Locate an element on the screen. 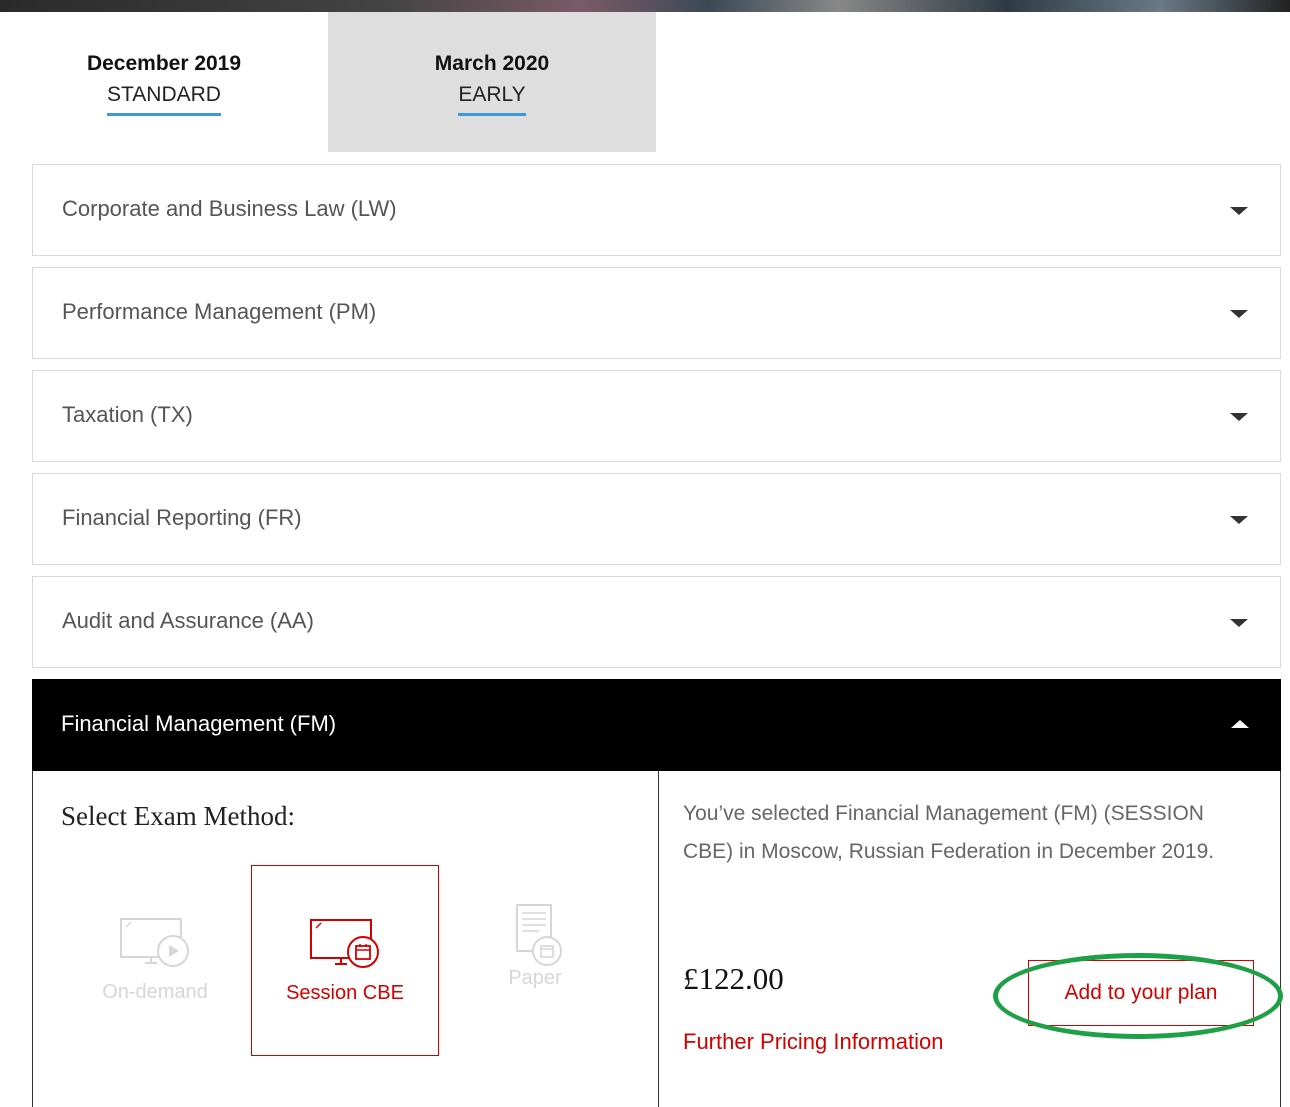 This screenshot has width=1290, height=1107. accordion-item-label: Financial Management (FM) is located at coordinates (199, 723).